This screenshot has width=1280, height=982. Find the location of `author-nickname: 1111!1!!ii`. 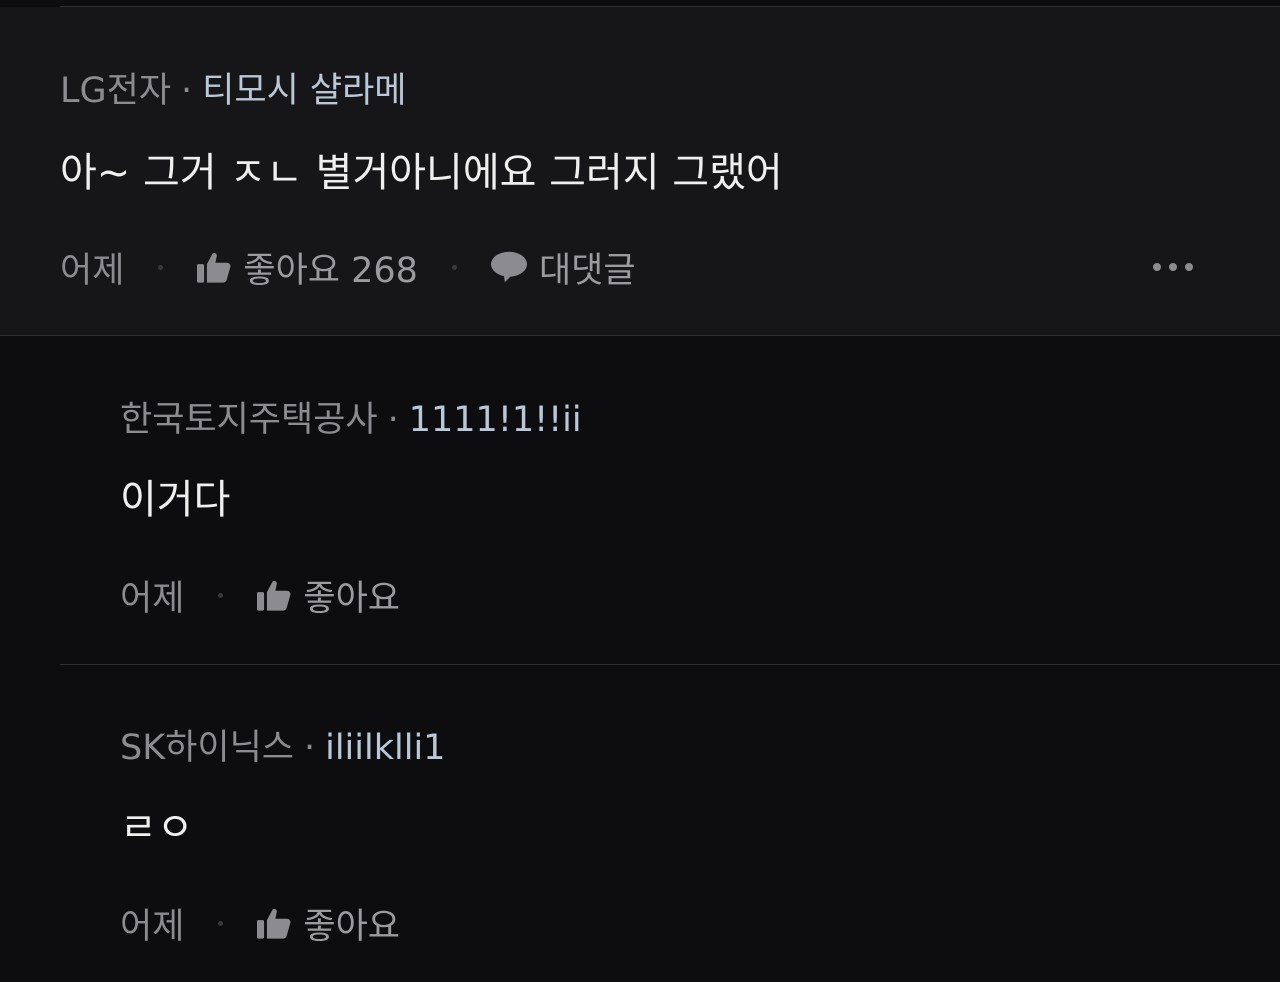

author-nickname: 1111!1!!ii is located at coordinates (495, 420).